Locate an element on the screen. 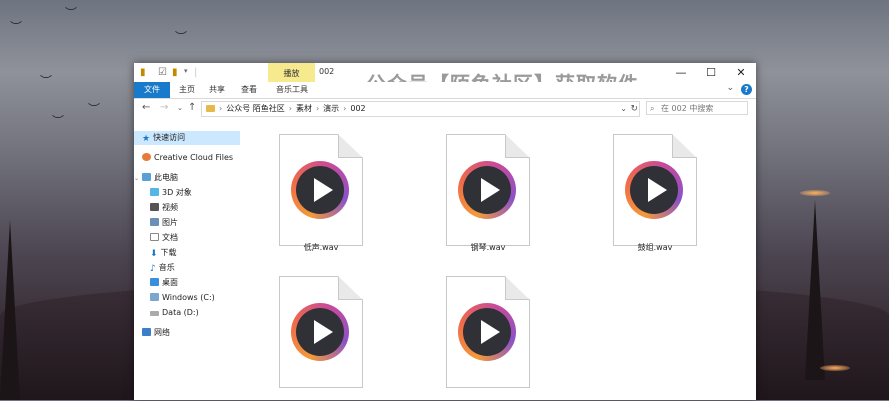  creative-cloud-icon is located at coordinates (146, 157).